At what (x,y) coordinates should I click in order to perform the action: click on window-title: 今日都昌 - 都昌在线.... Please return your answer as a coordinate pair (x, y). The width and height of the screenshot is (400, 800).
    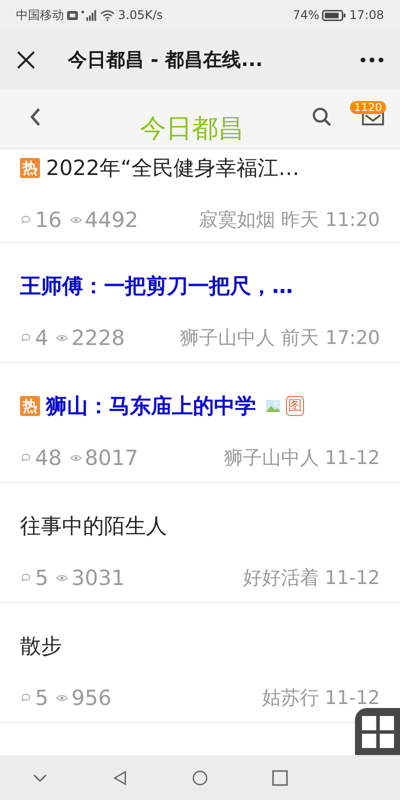
    Looking at the image, I should click on (166, 60).